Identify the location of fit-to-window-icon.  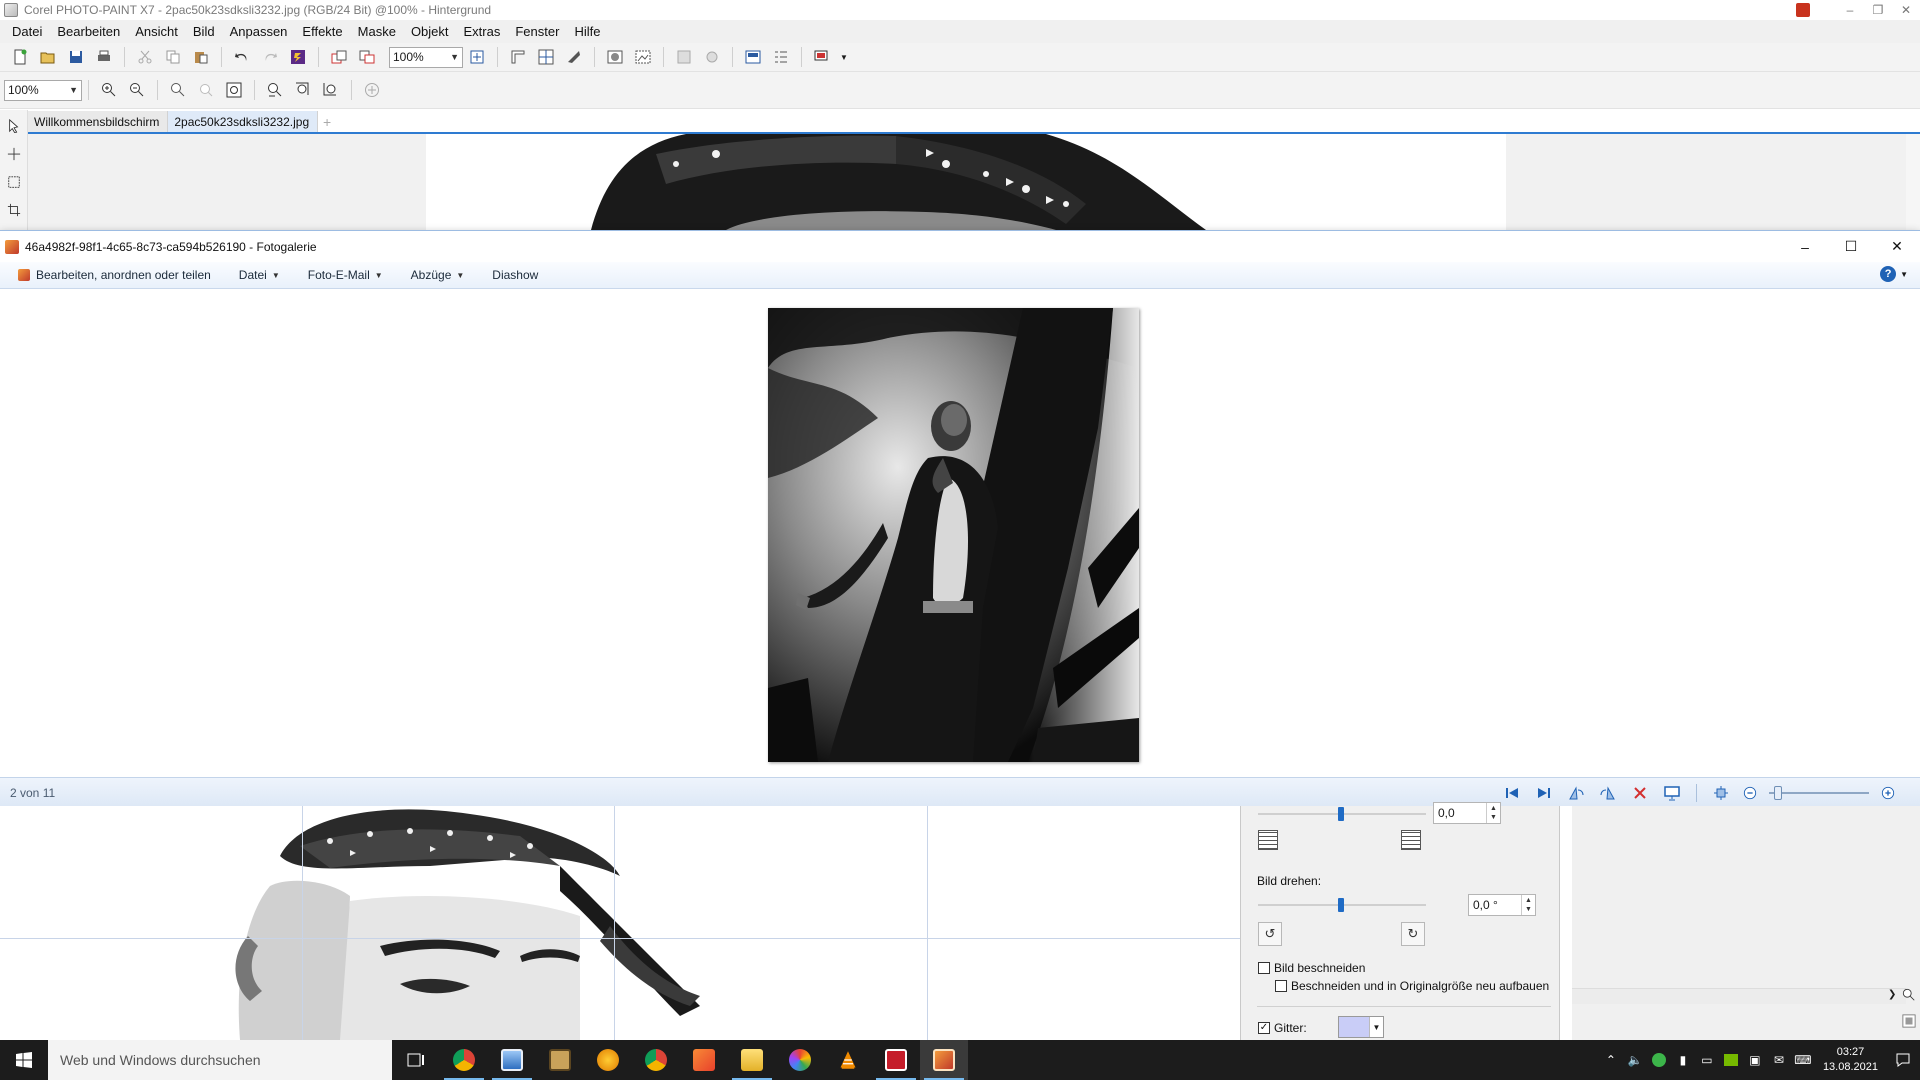
(1721, 793).